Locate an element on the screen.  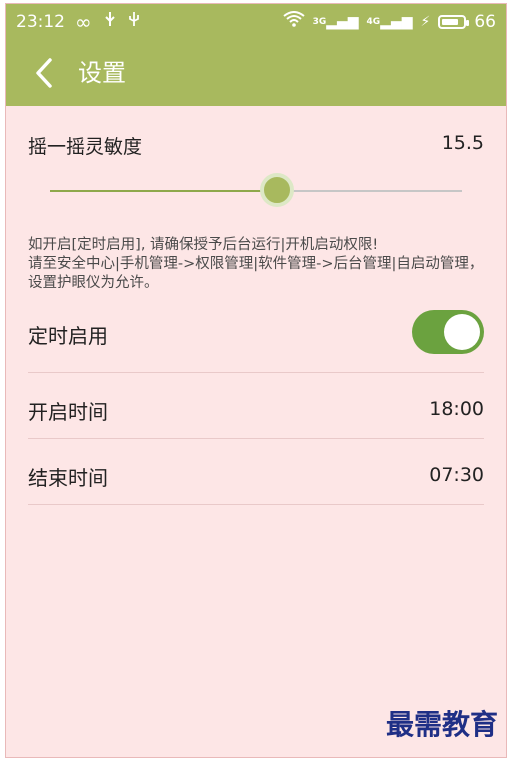
status-right: 3G▂▄▆ 4G▂▄▆ ⚡ 66 is located at coordinates (389, 22).